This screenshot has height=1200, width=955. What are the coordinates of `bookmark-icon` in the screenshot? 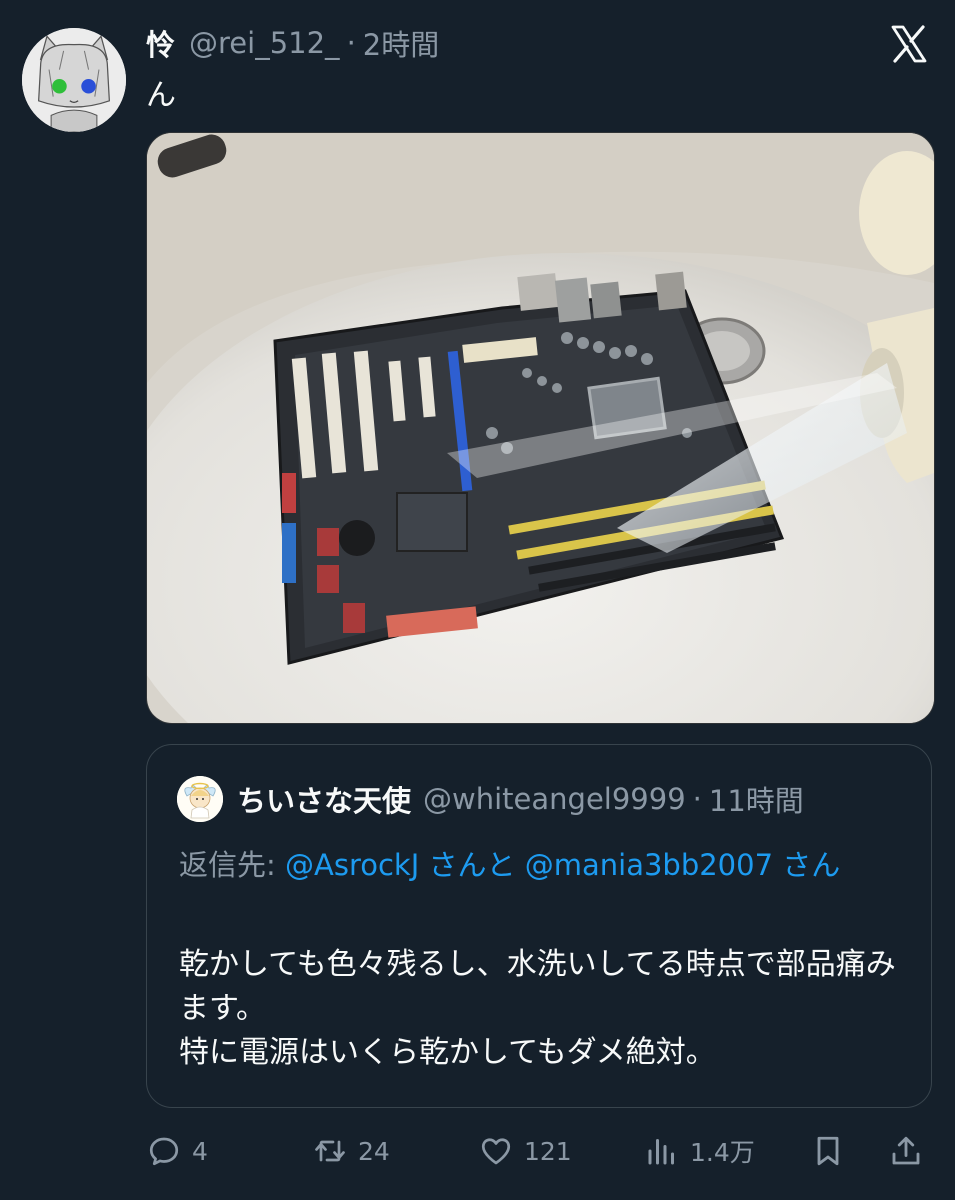 It's located at (828, 1151).